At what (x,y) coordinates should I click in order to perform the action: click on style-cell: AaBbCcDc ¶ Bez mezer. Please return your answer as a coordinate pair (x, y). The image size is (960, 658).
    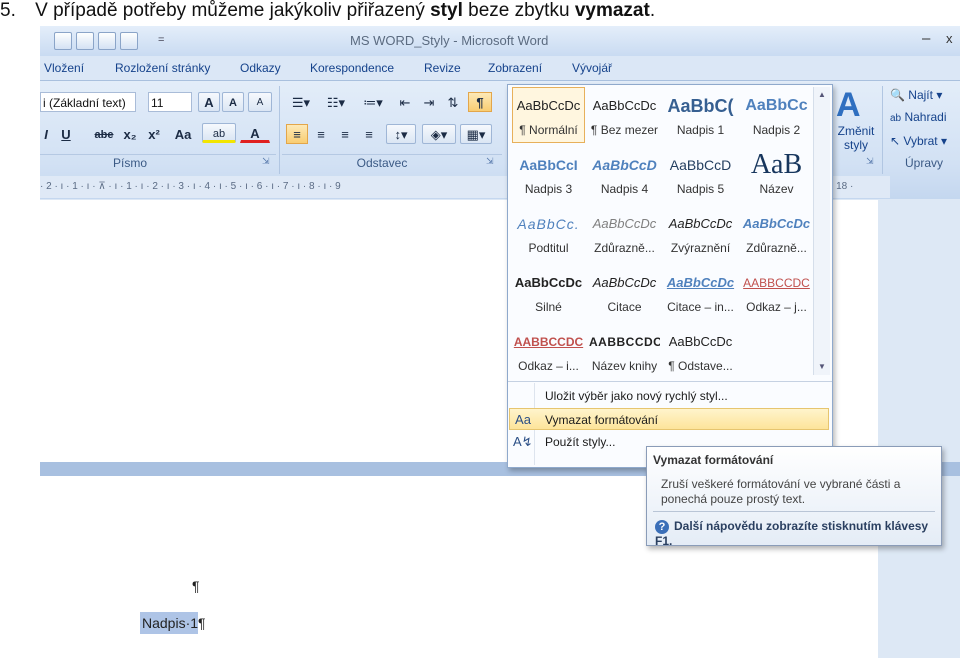
    Looking at the image, I should click on (624, 115).